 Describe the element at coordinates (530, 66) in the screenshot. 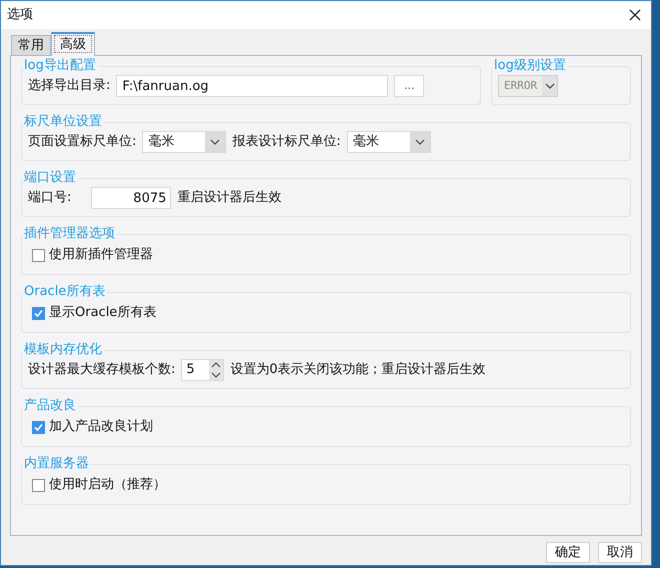

I see `group-title: log级别设置` at that location.